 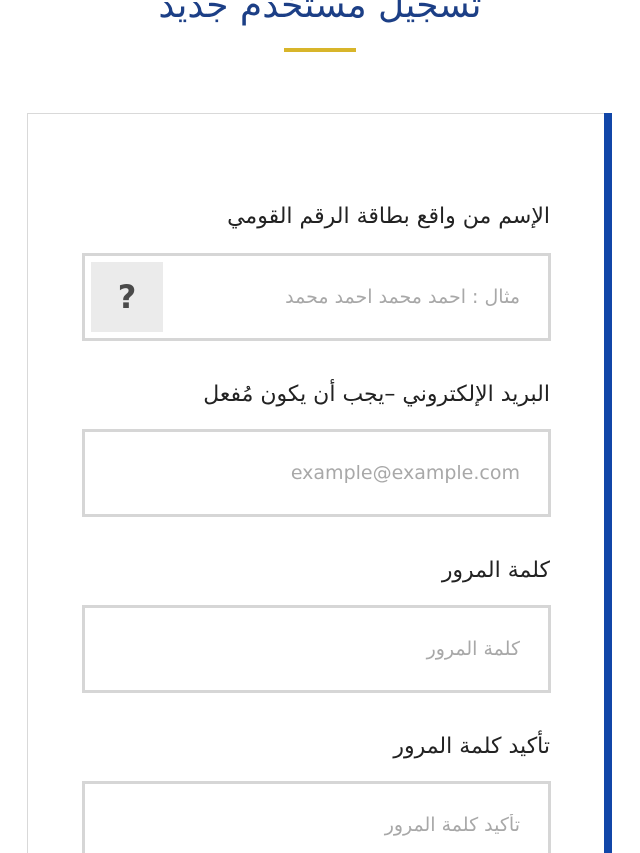 What do you see at coordinates (320, 13) in the screenshot?
I see `page-title: تسجيل مستخدم جديد` at bounding box center [320, 13].